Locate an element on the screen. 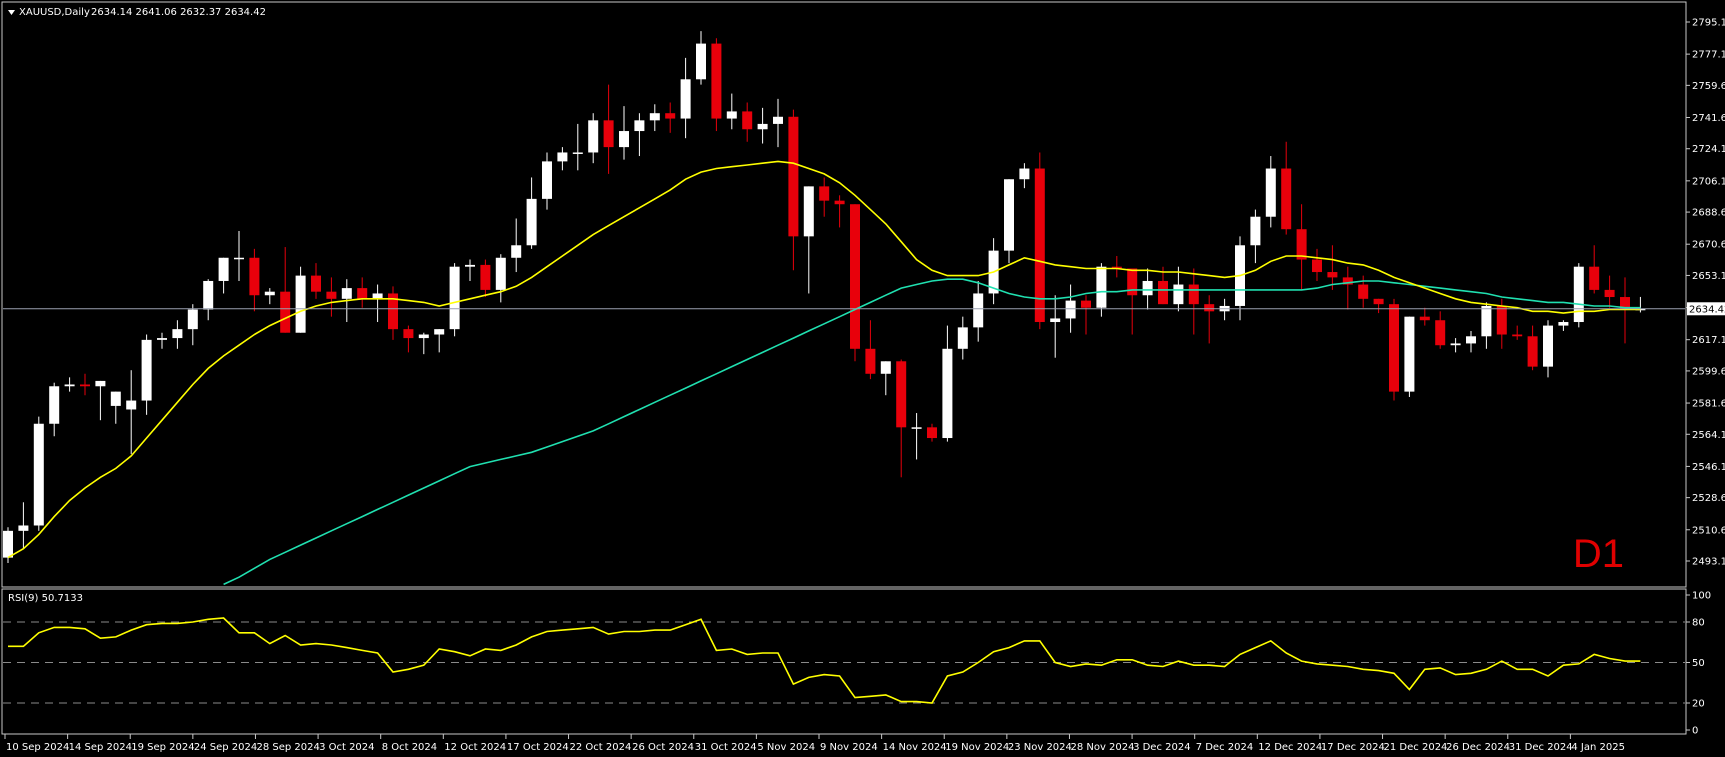 This screenshot has width=1725, height=757. price-axis-label: 2653.10 is located at coordinates (1708, 276).